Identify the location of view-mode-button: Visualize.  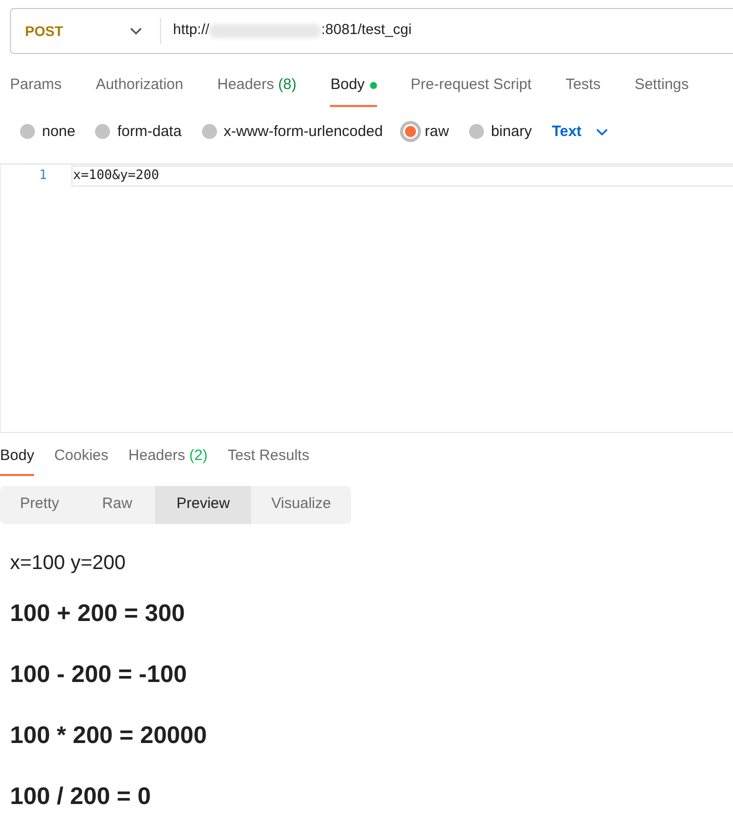
(301, 505).